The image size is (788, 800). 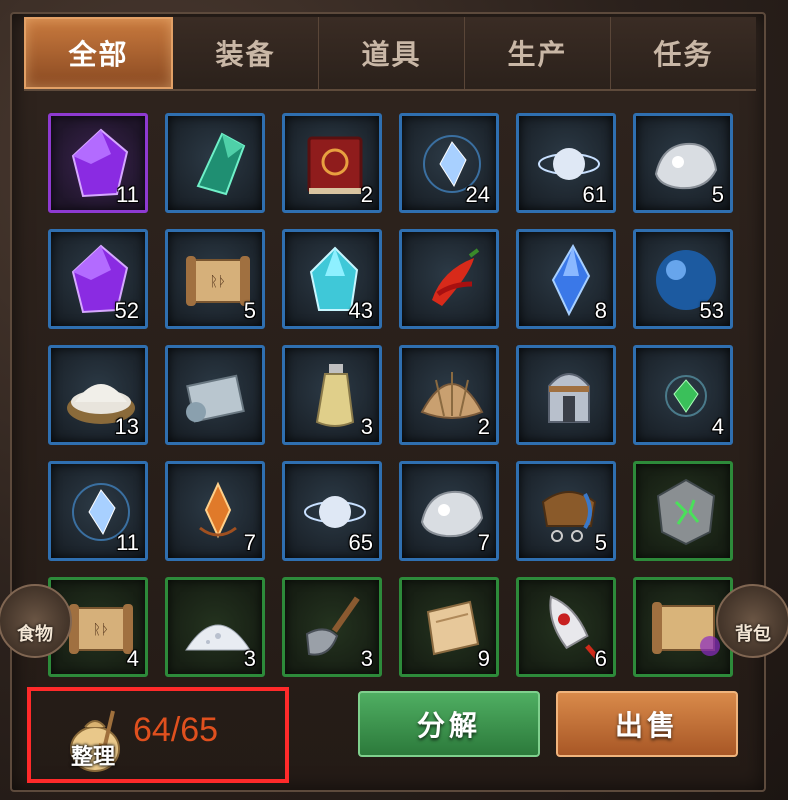 I want to click on tab-props: 道具, so click(x=392, y=53).